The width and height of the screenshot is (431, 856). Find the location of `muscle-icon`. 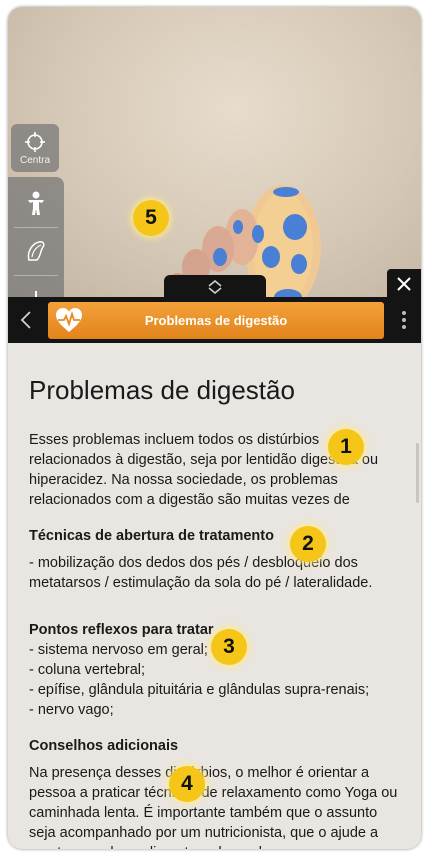

muscle-icon is located at coordinates (36, 251).